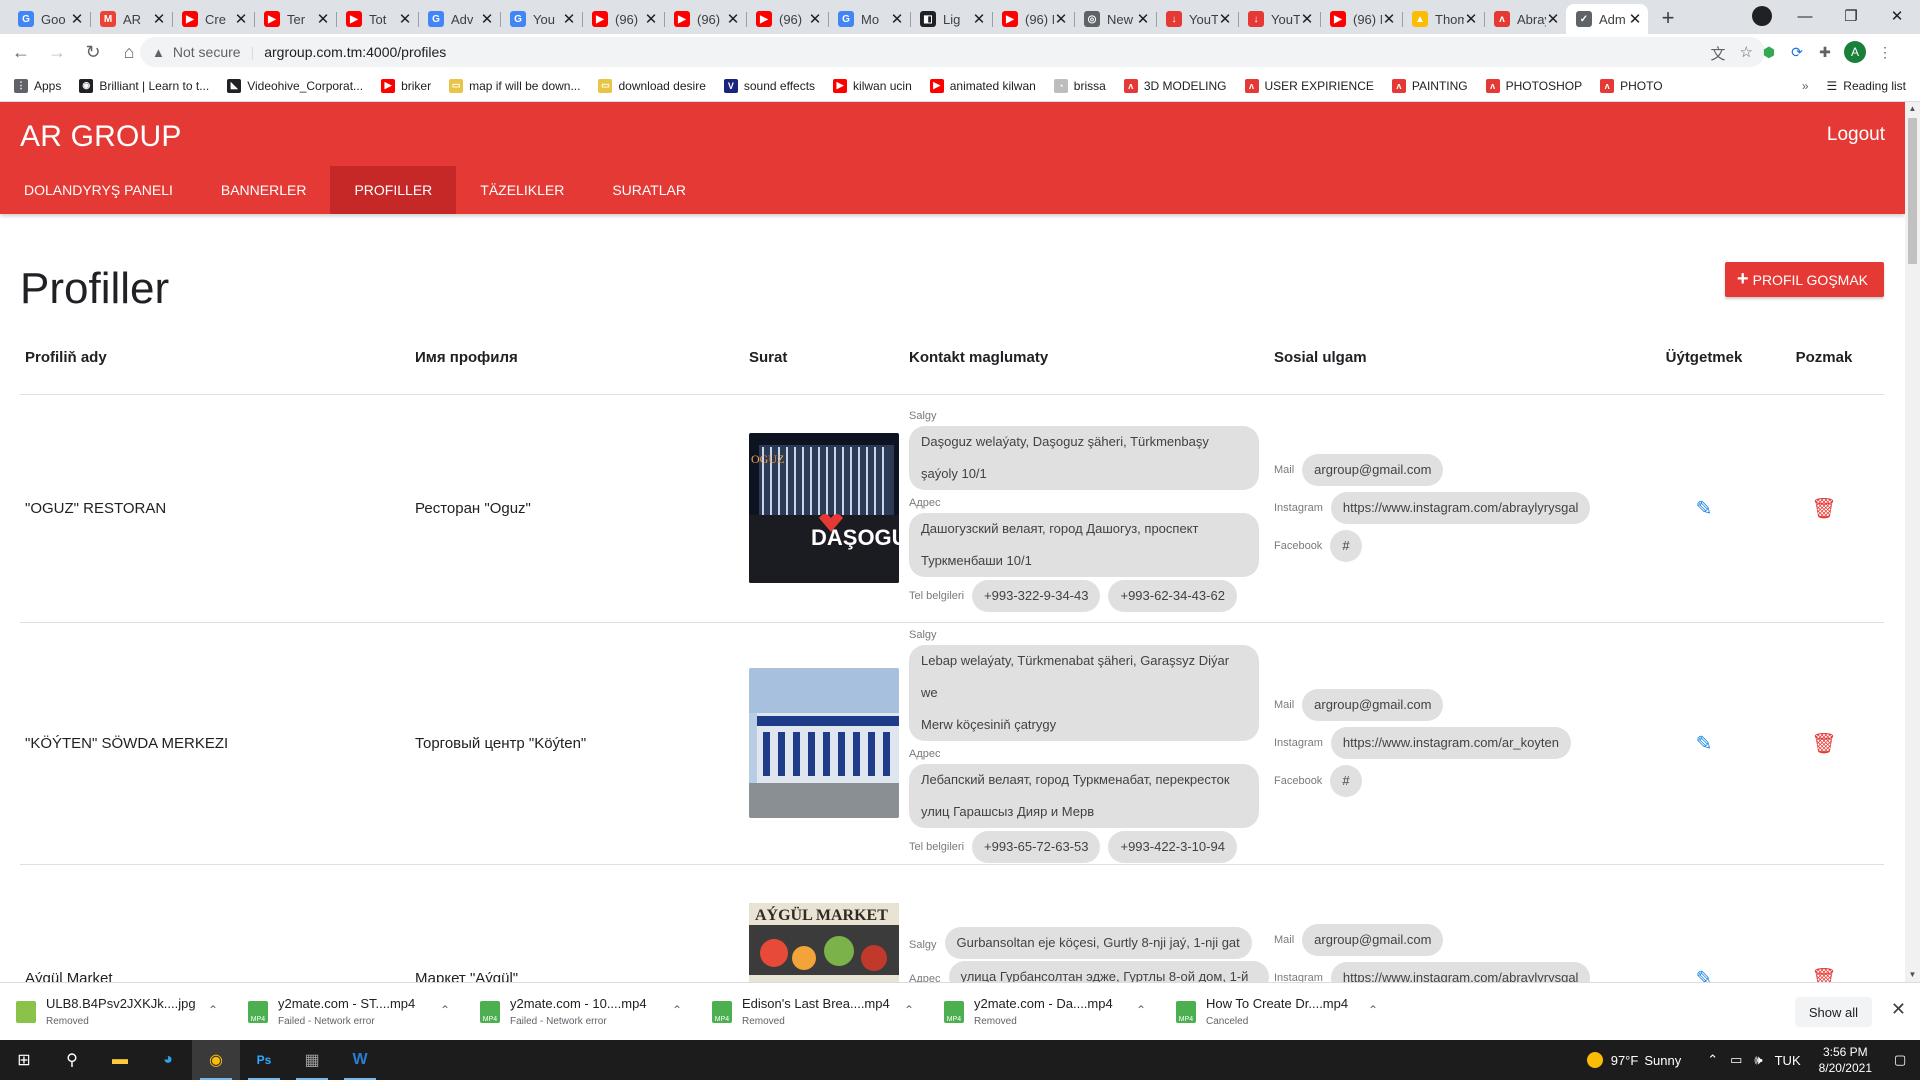  I want to click on close-shelf-icon: ✕, so click(1898, 1009).